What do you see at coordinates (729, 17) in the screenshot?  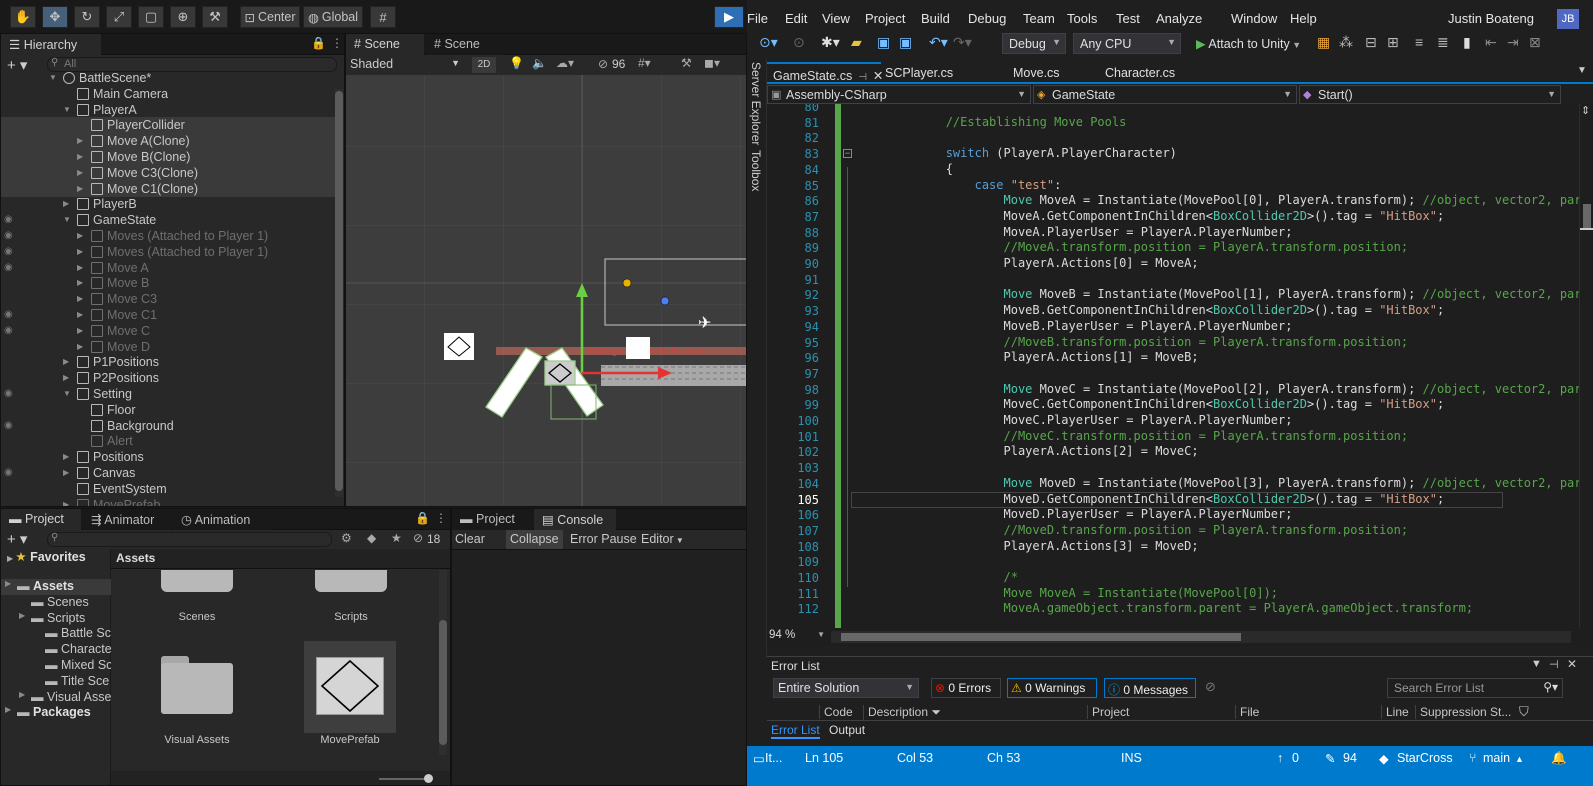 I see `play-button: ▶` at bounding box center [729, 17].